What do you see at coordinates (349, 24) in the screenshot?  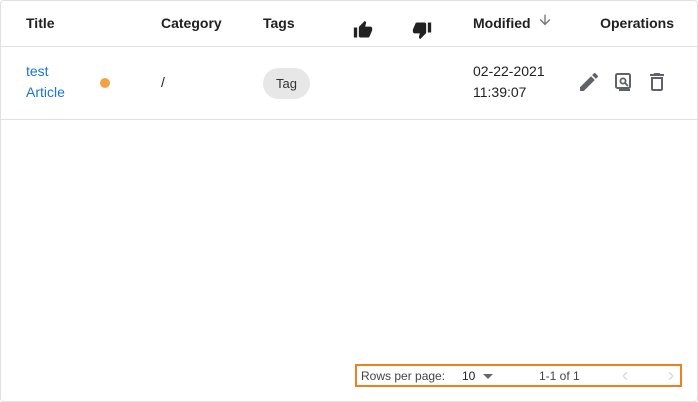 I see `table-header: Title Category Tags Modified Operations` at bounding box center [349, 24].